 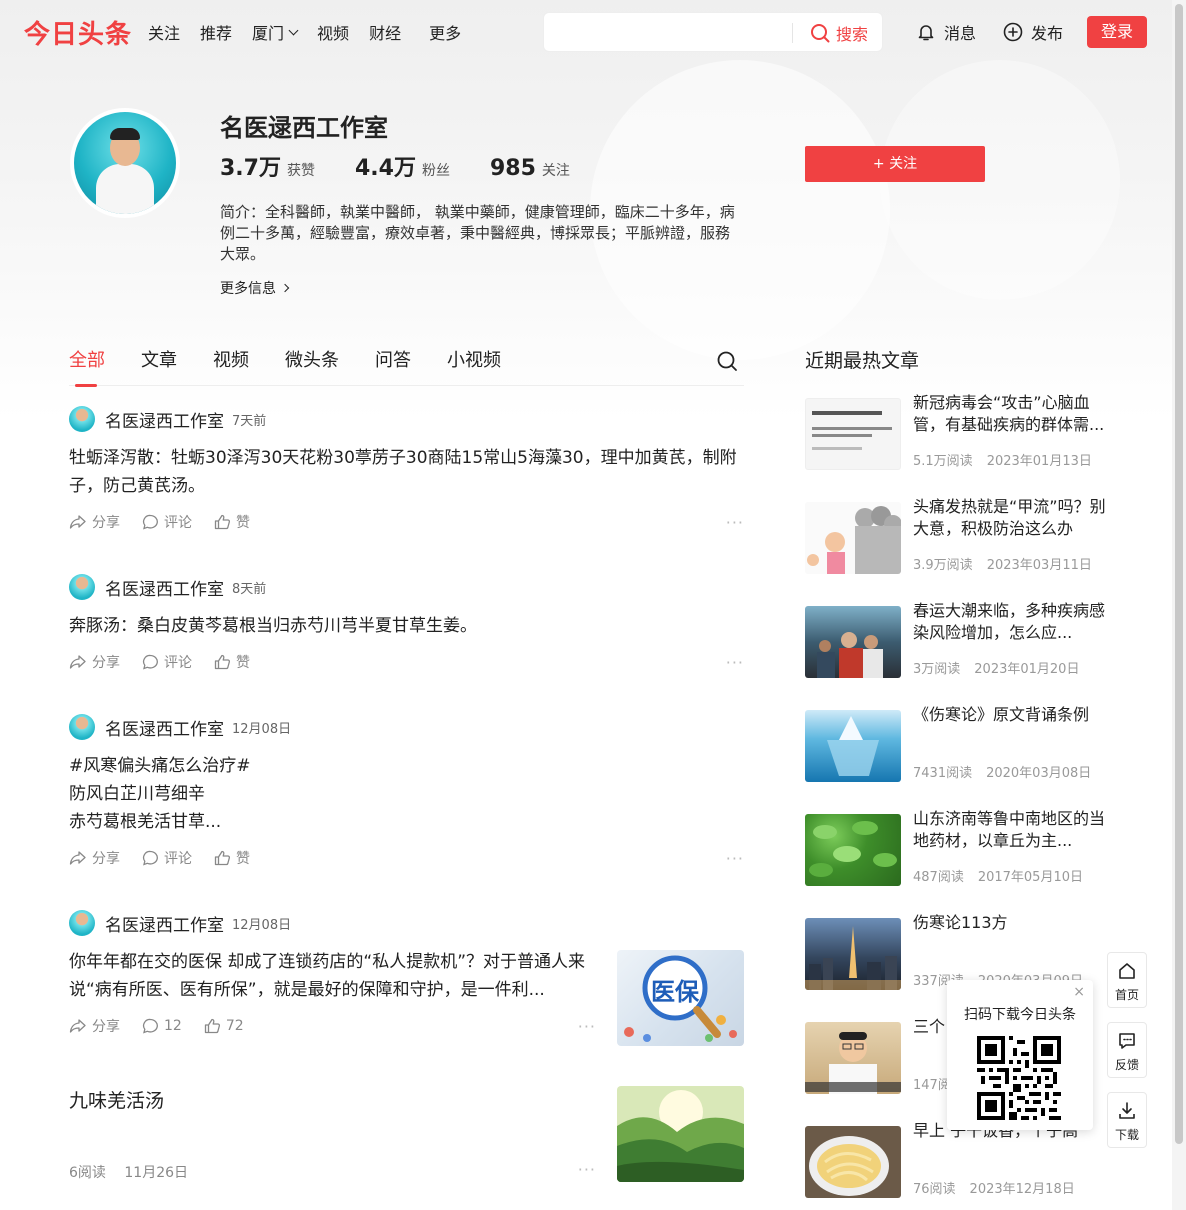 What do you see at coordinates (862, 361) in the screenshot?
I see `sidebar-title: 近期最热文章` at bounding box center [862, 361].